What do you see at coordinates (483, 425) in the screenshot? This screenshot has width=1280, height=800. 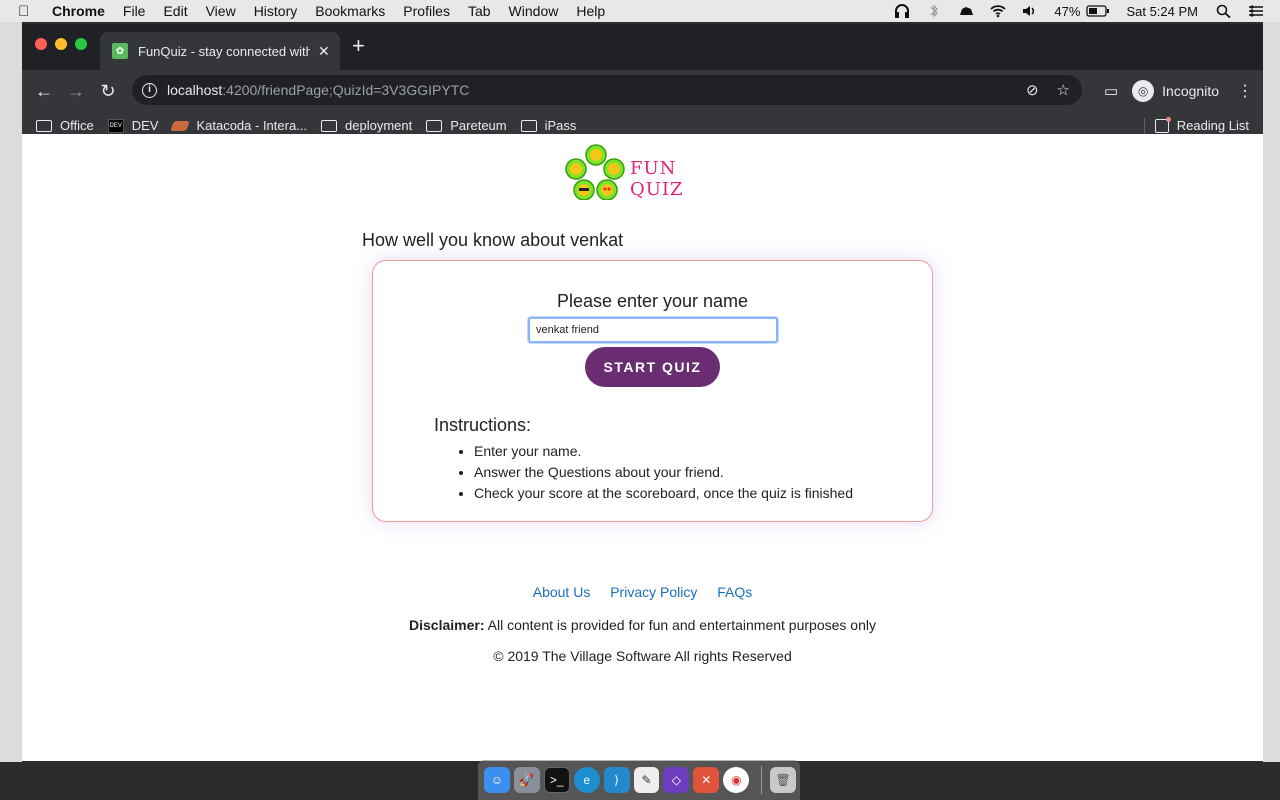 I see `instructions-title: Instructions:` at bounding box center [483, 425].